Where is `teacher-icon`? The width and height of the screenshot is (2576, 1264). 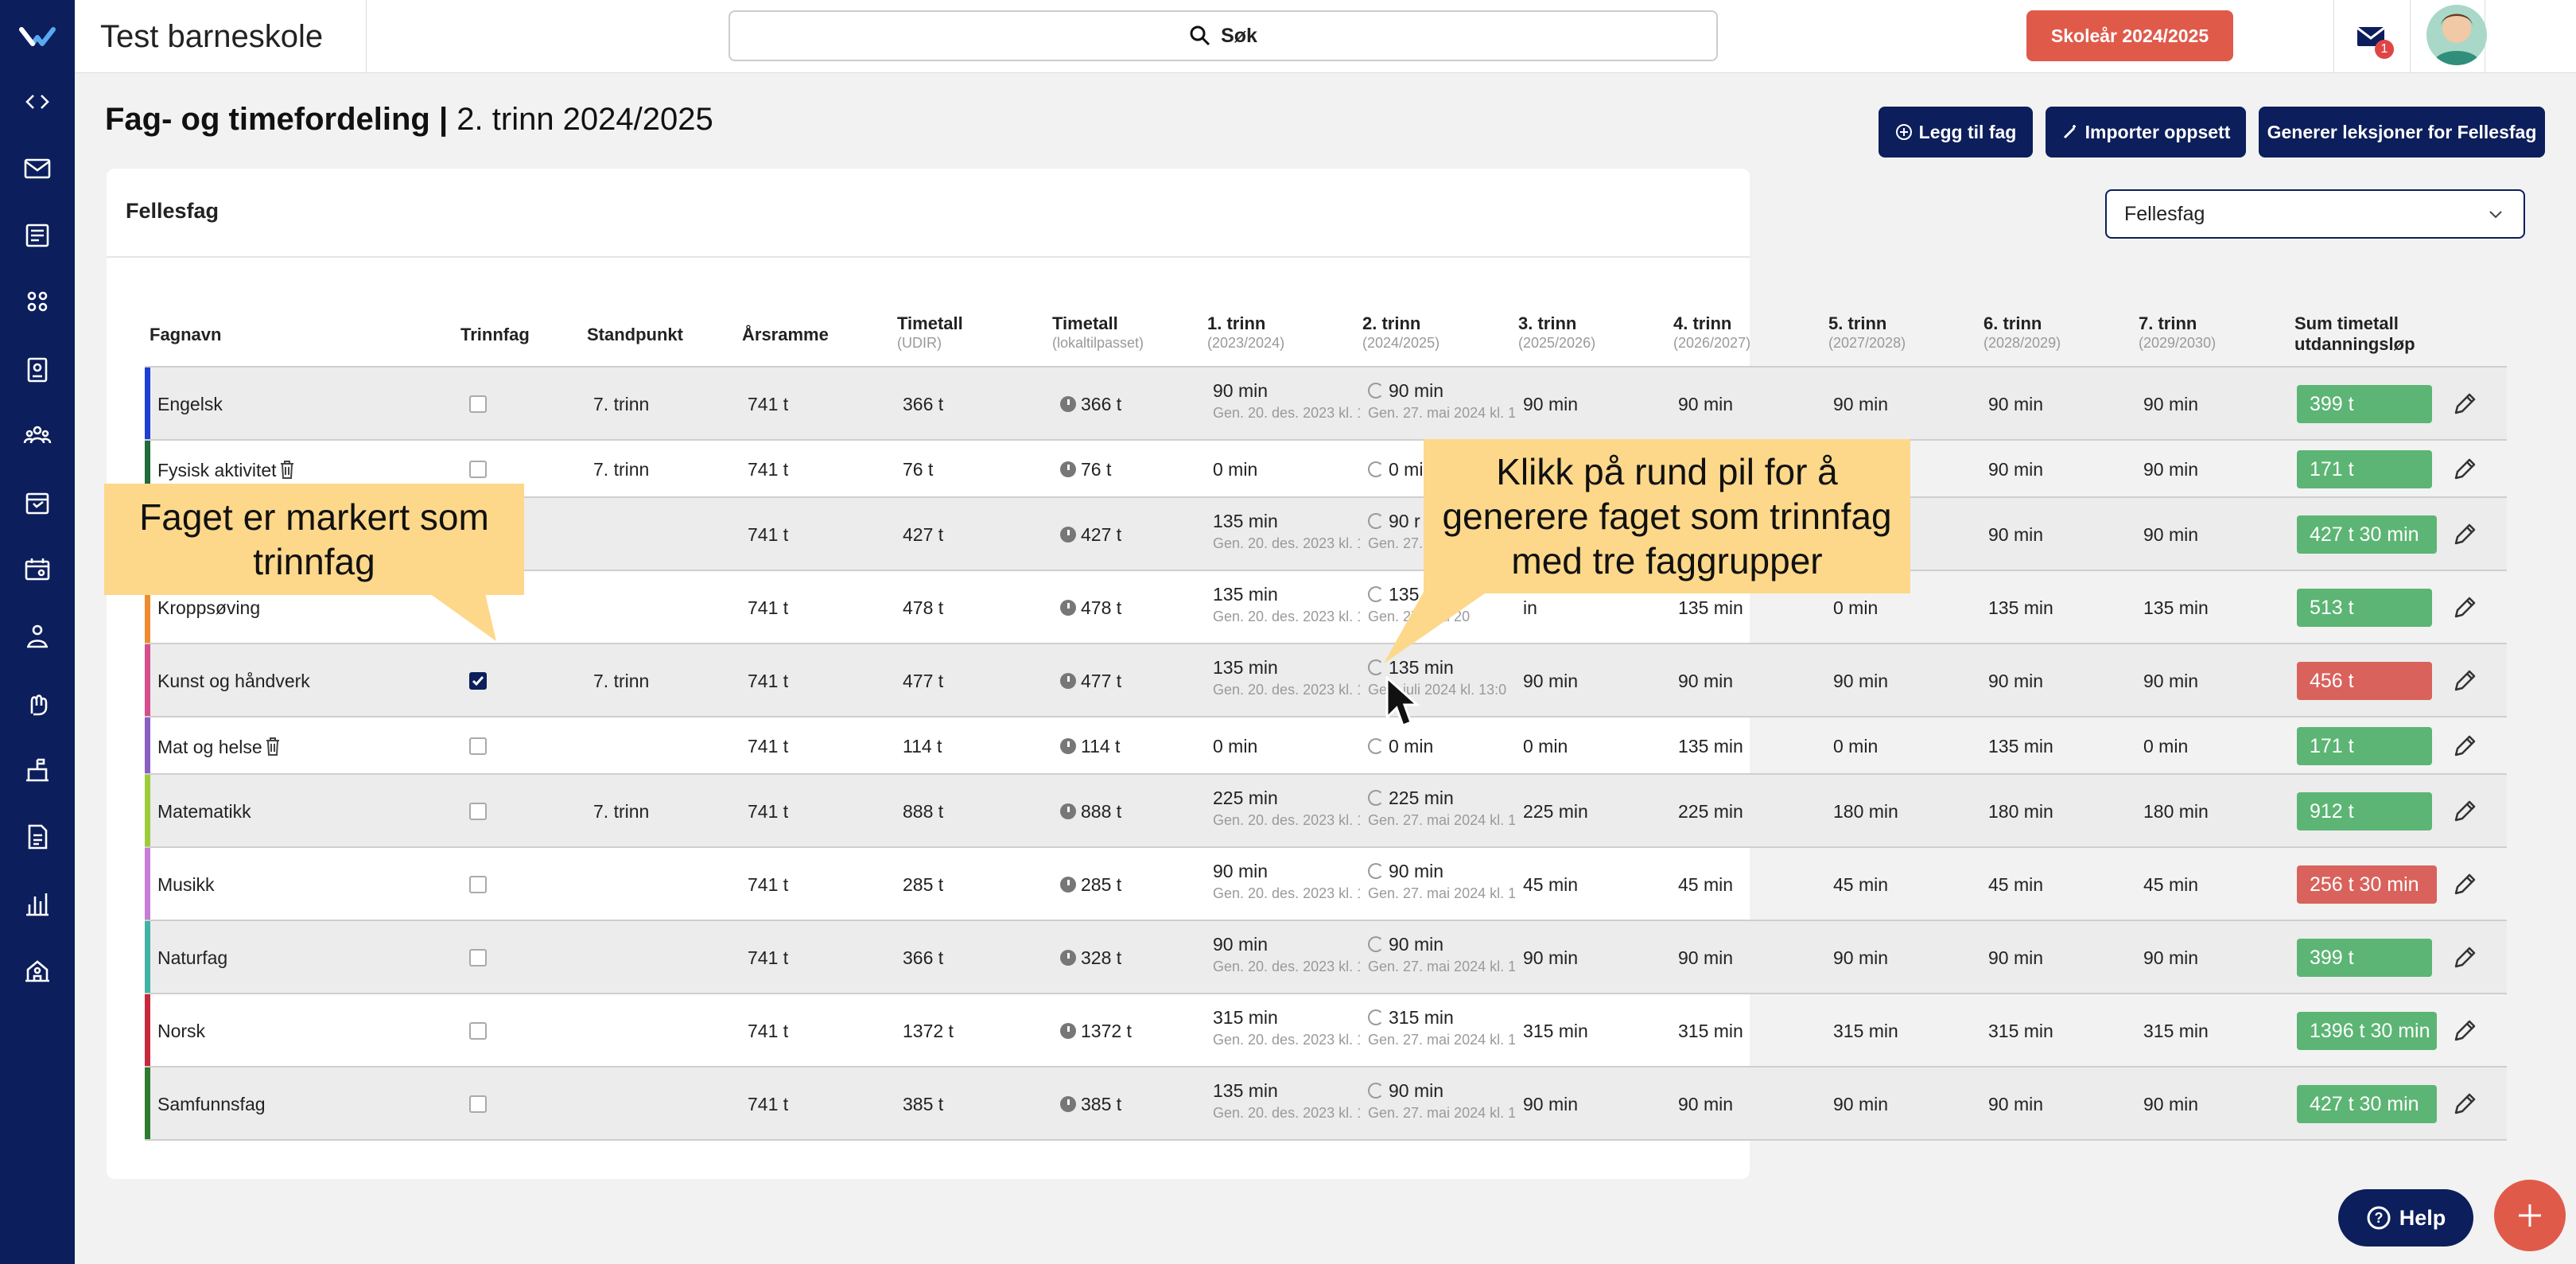
teacher-icon is located at coordinates (37, 636).